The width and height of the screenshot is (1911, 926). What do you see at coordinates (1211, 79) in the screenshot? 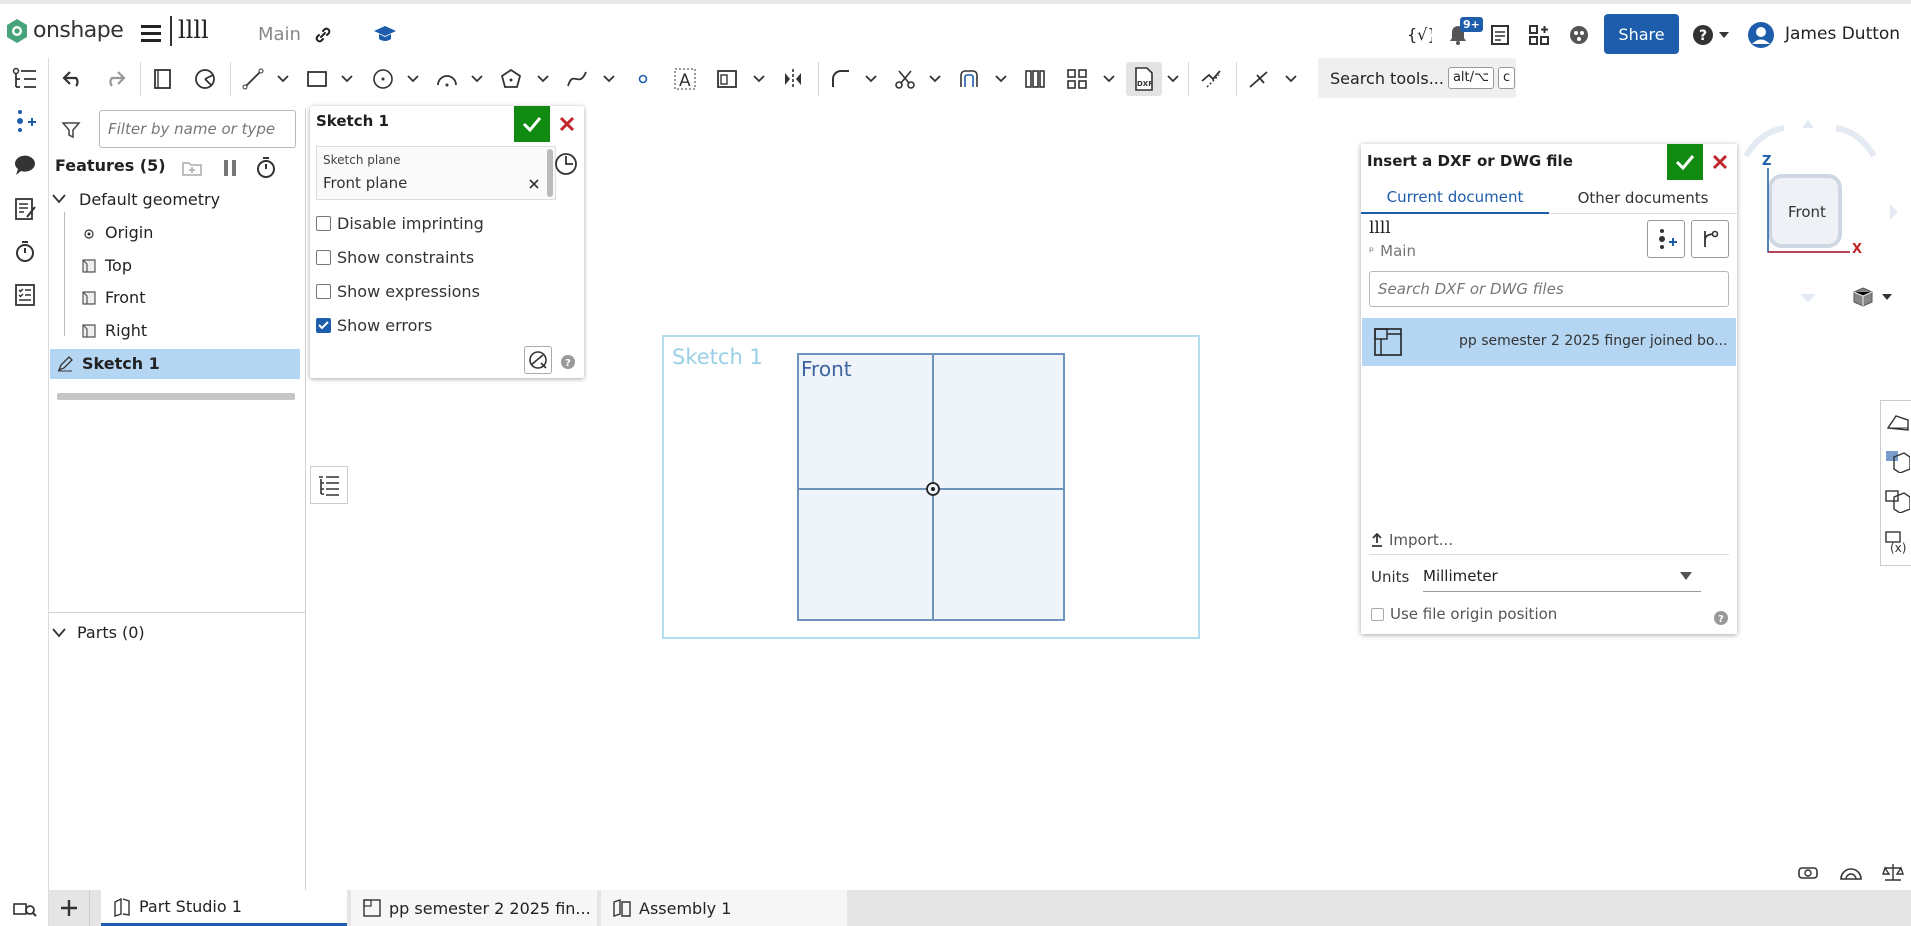
I see `use-project-icon` at bounding box center [1211, 79].